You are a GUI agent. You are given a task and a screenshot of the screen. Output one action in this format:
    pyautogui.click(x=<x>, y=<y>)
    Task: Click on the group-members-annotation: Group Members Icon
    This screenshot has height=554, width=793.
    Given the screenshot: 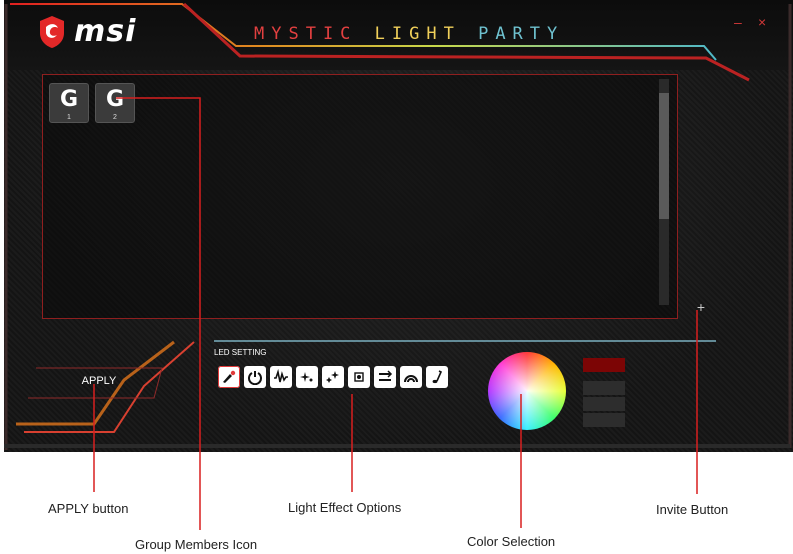 What is the action you would take?
    pyautogui.click(x=196, y=544)
    